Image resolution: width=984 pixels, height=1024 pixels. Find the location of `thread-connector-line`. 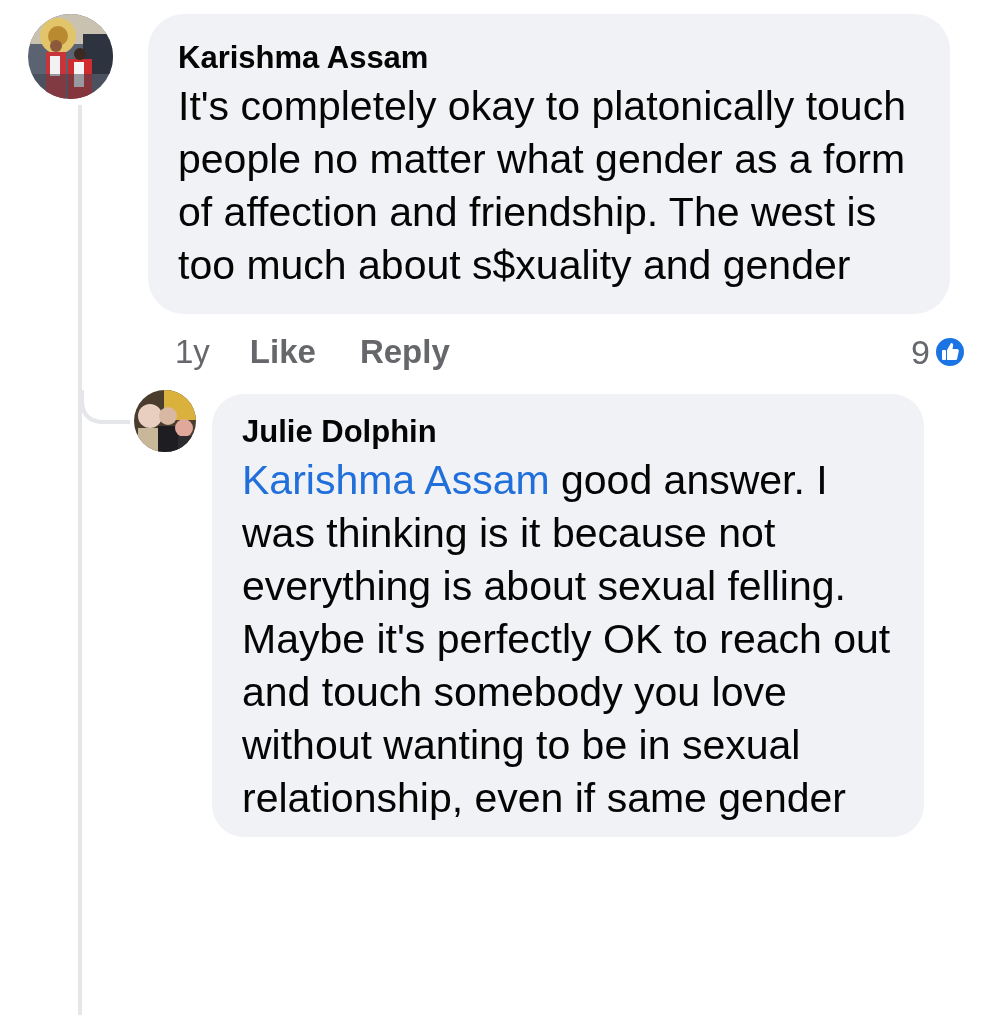

thread-connector-line is located at coordinates (105, 407).